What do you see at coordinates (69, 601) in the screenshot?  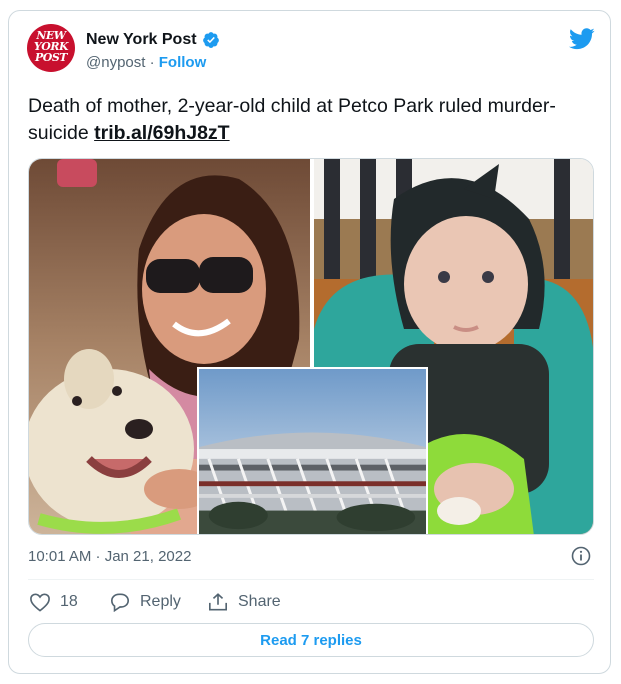 I see `like-count: 18` at bounding box center [69, 601].